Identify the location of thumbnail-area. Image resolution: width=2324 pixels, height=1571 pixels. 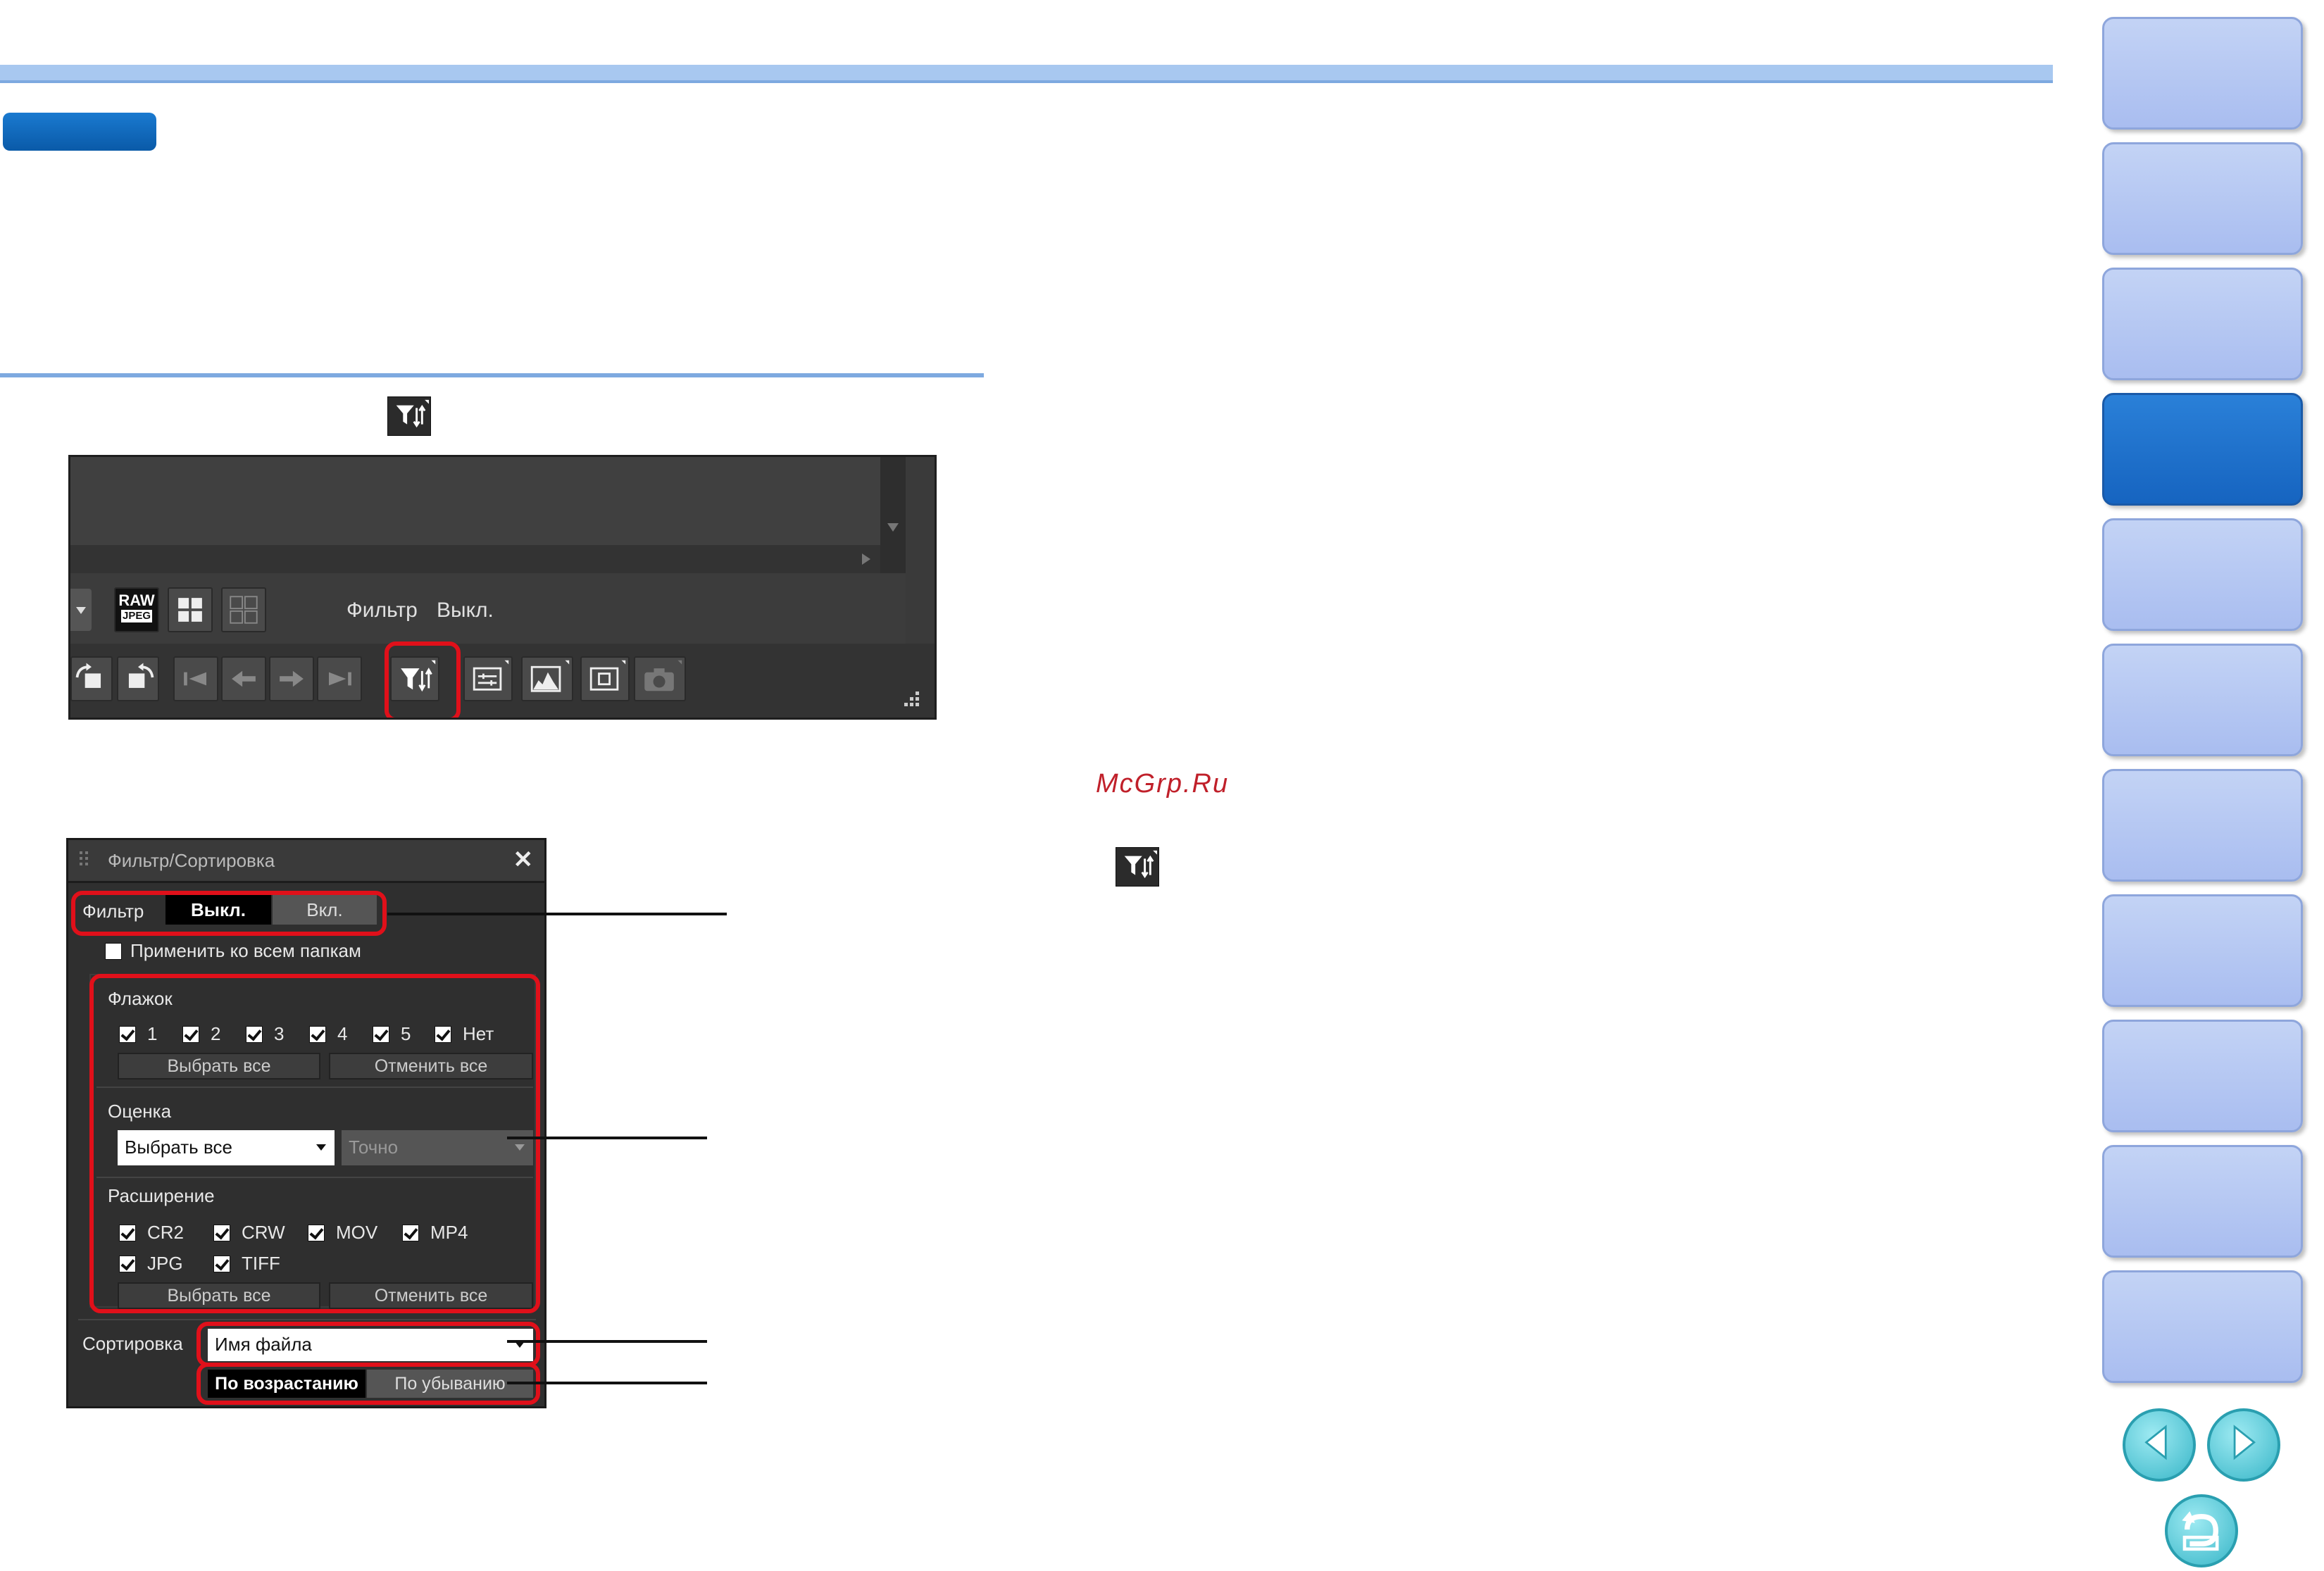
(475, 501).